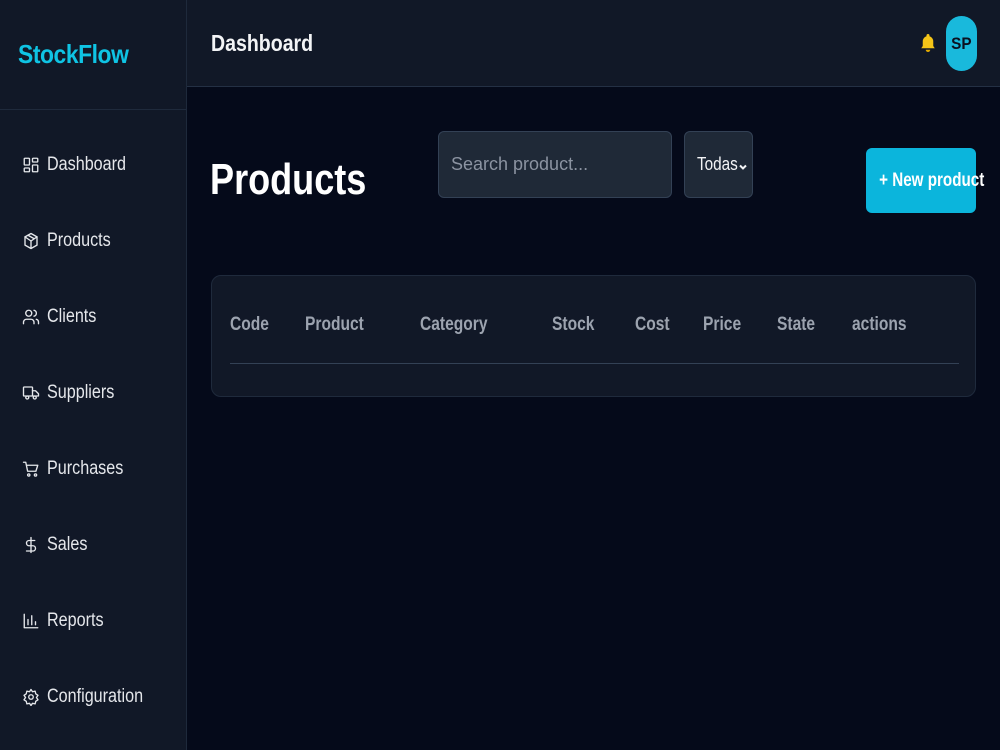  I want to click on category-filter-select: Todas, so click(718, 164).